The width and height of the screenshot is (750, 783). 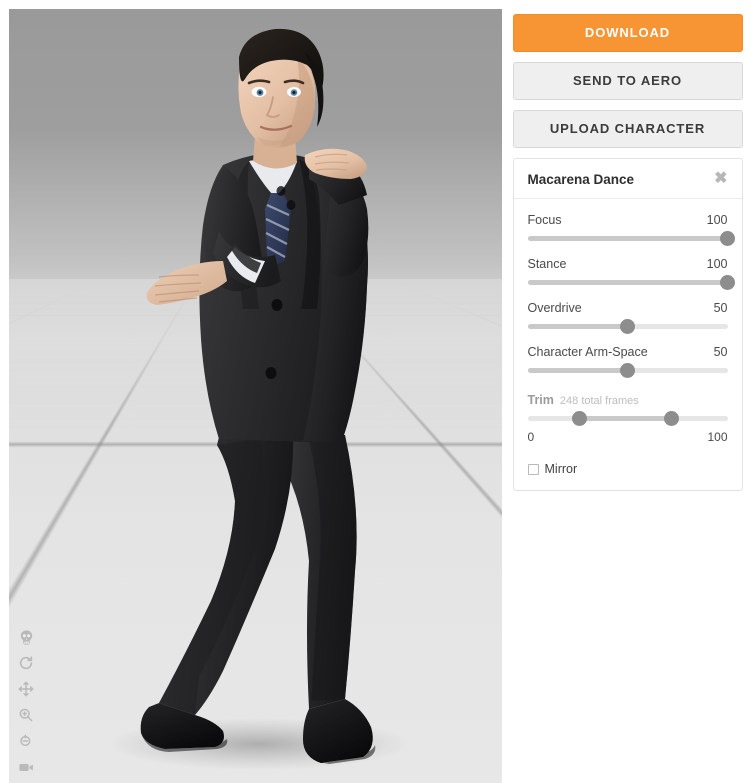 What do you see at coordinates (720, 308) in the screenshot?
I see `slider-overdrive-value: 50` at bounding box center [720, 308].